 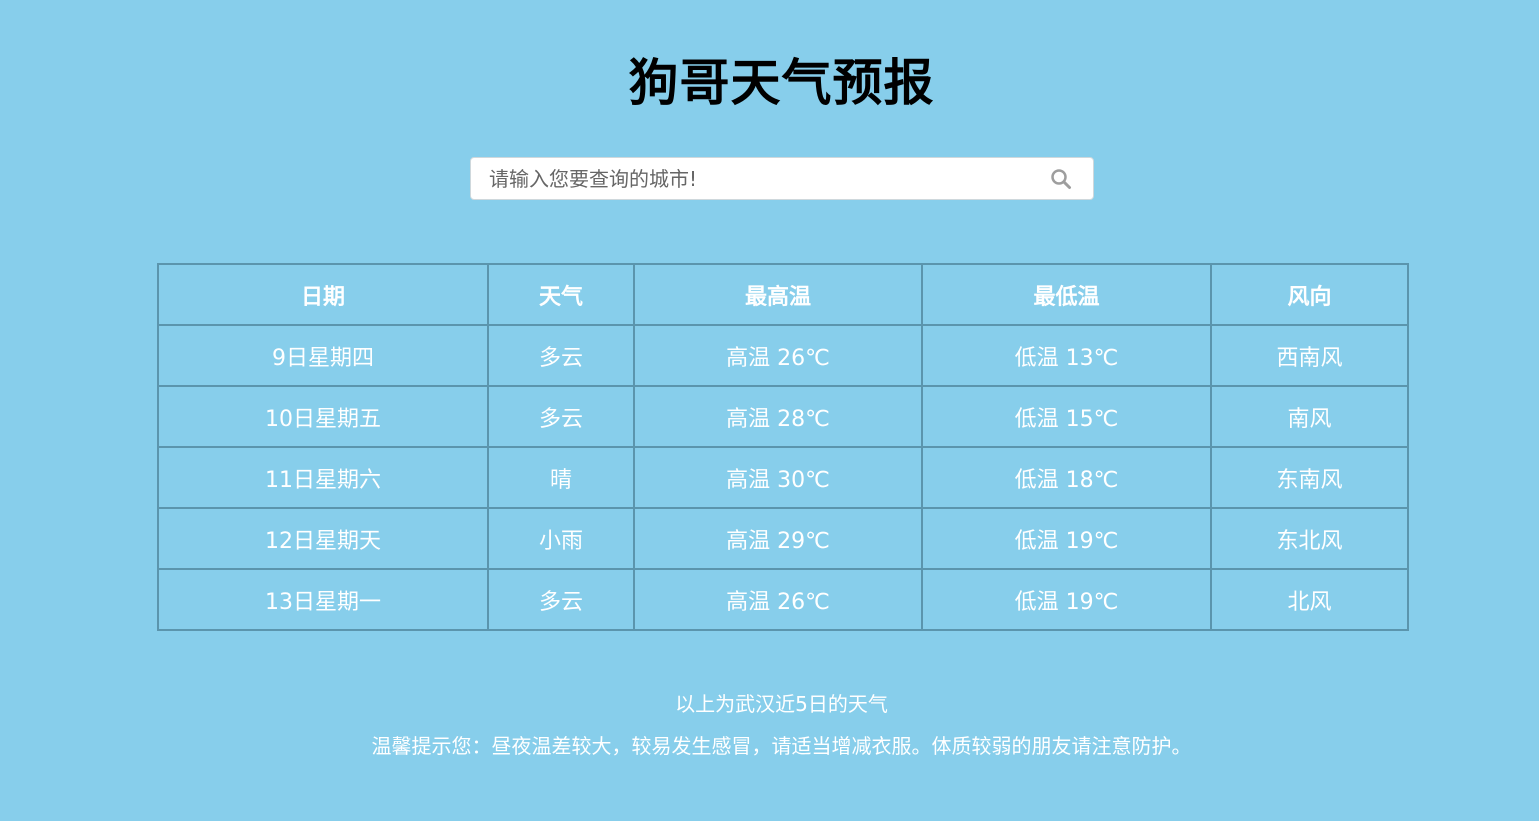 I want to click on table-header-row: 日期 天气 最高温 最低温 风向, so click(x=783, y=294).